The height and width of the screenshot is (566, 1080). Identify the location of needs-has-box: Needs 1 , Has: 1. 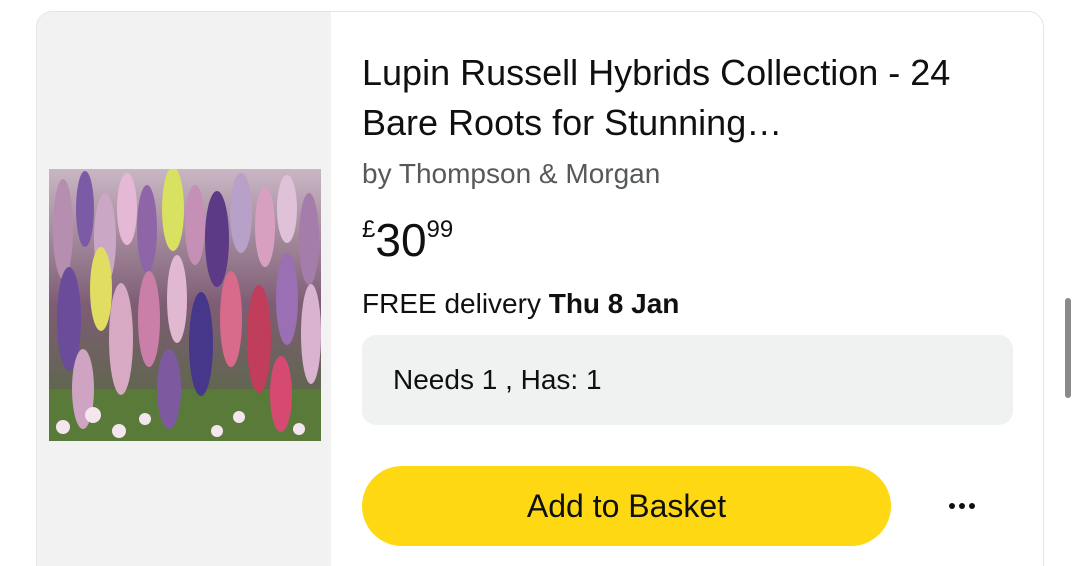
(687, 380).